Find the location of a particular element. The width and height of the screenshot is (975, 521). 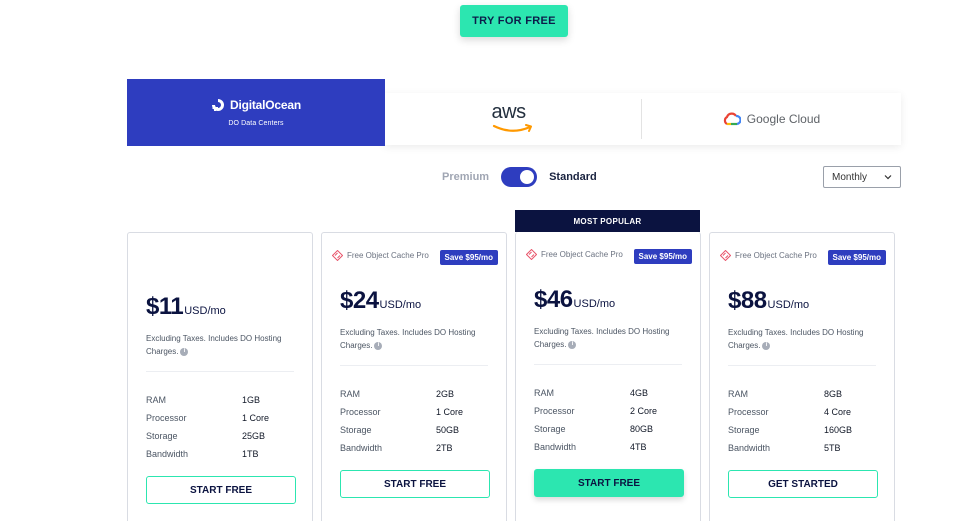

spec-value: 2 Core is located at coordinates (644, 411).